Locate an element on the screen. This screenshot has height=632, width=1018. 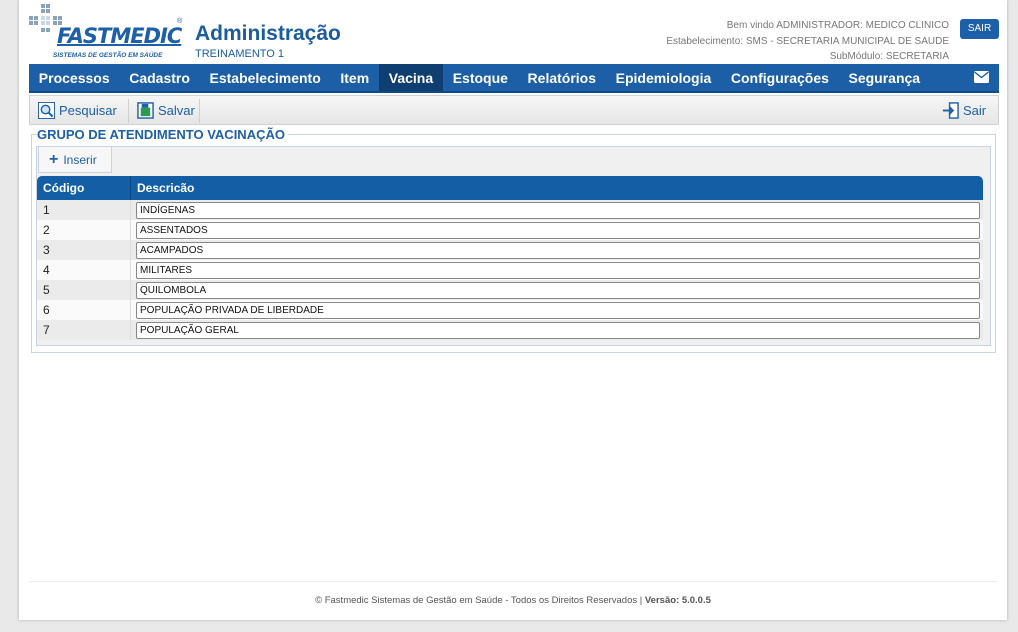
table-row: 1 INDÍGENAS is located at coordinates (510, 210).